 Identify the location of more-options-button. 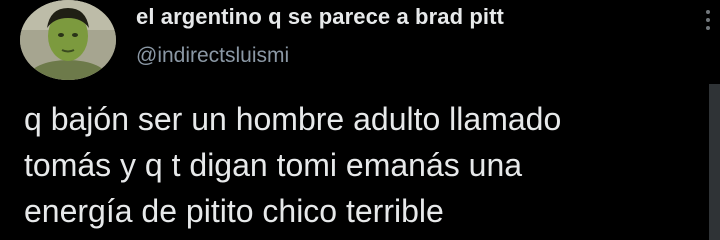
(708, 20).